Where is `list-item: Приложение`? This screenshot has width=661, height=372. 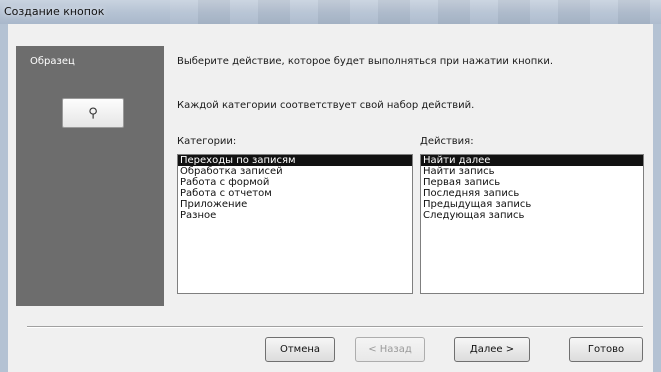
list-item: Приложение is located at coordinates (295, 204).